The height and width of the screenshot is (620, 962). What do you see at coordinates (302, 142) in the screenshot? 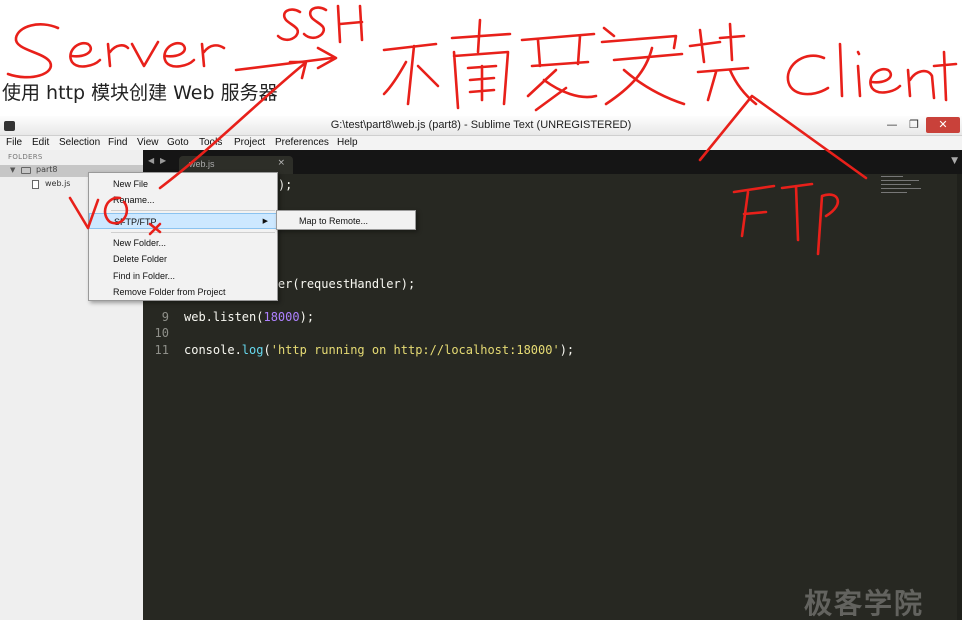
I see `menu-preferences: Preferences` at bounding box center [302, 142].